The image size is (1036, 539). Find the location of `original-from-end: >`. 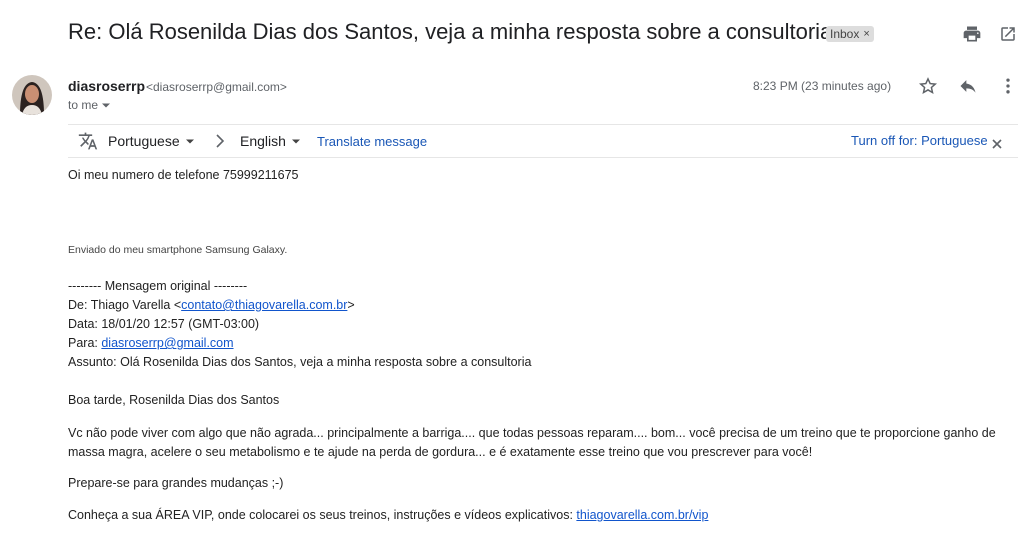

original-from-end: > is located at coordinates (351, 305).